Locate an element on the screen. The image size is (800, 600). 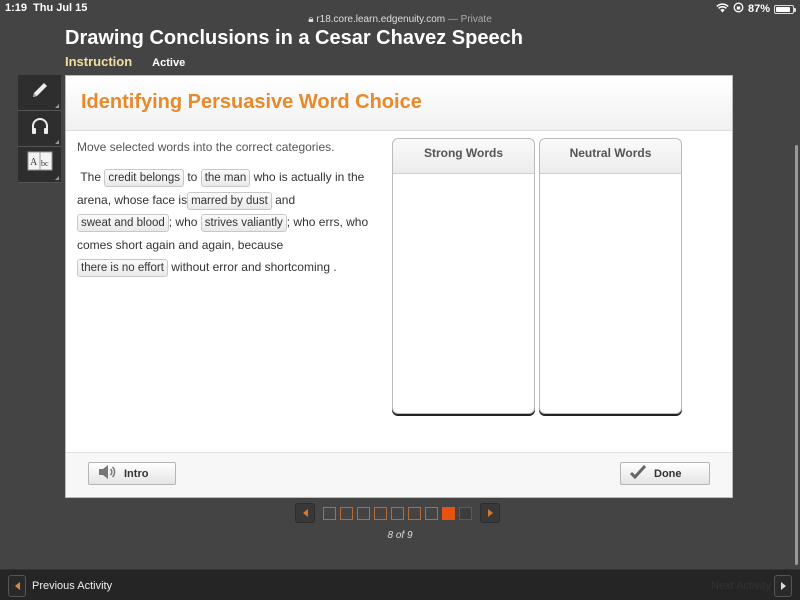
next-activity-button is located at coordinates (783, 586).